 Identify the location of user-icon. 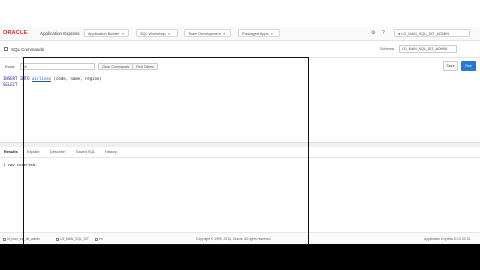
(4, 239).